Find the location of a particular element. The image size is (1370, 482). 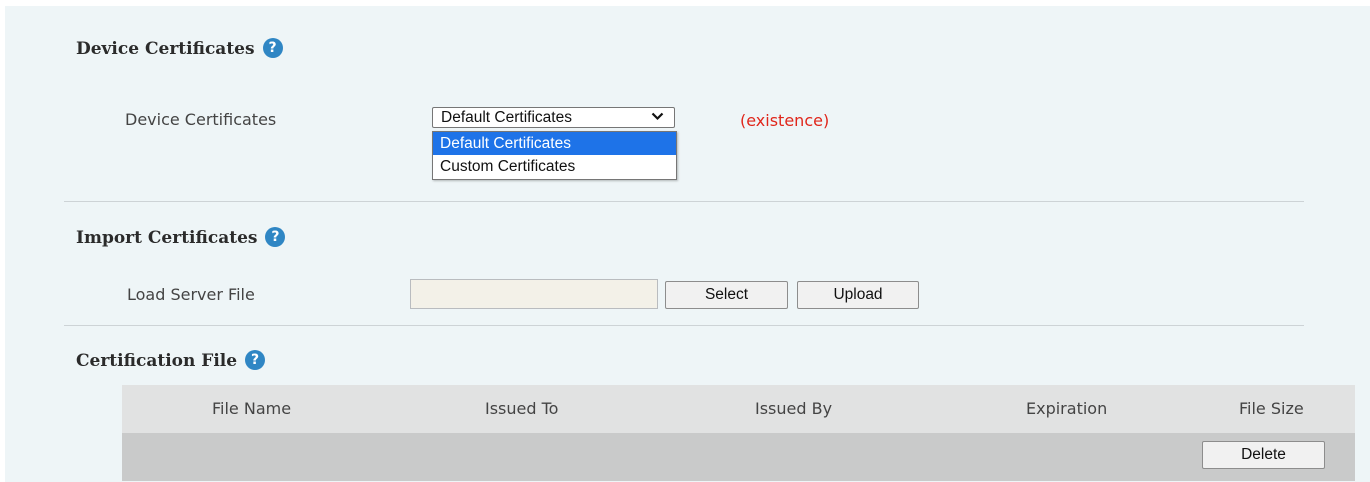

upload-button: Upload is located at coordinates (858, 295).